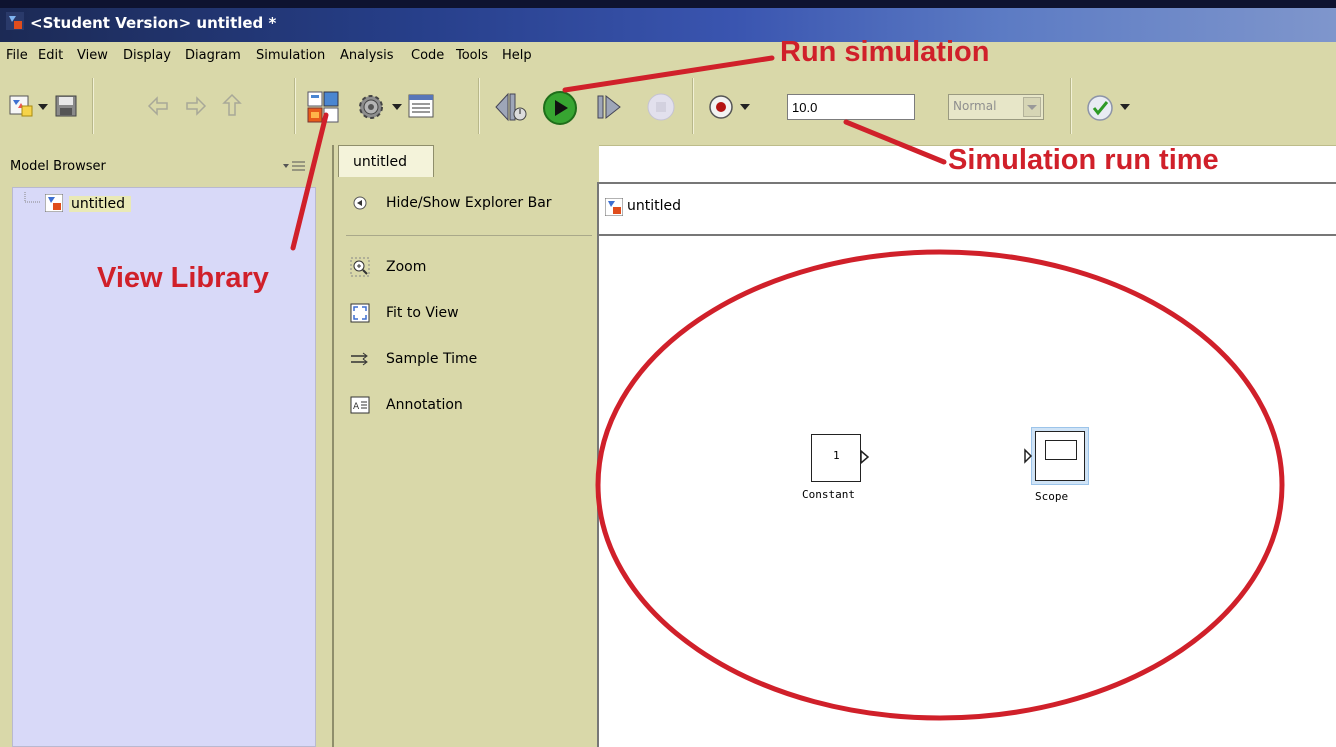  Describe the element at coordinates (885, 52) in the screenshot. I see `run-simulation-annotation: Run simulation` at that location.